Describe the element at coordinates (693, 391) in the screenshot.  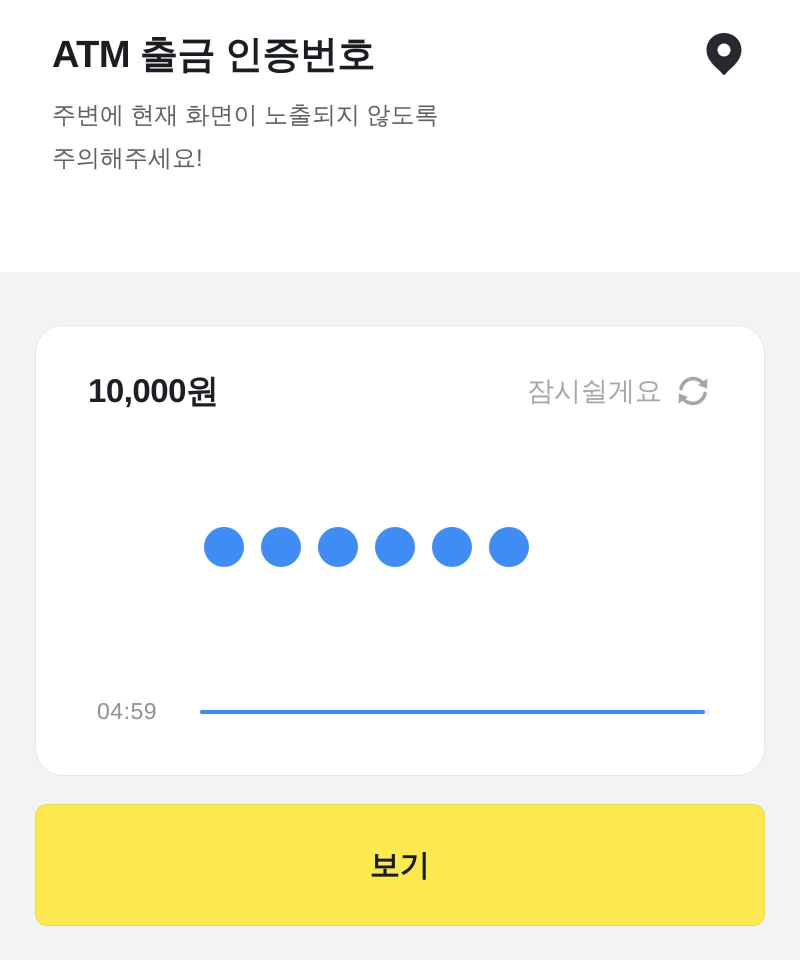
I see `refresh-icon` at that location.